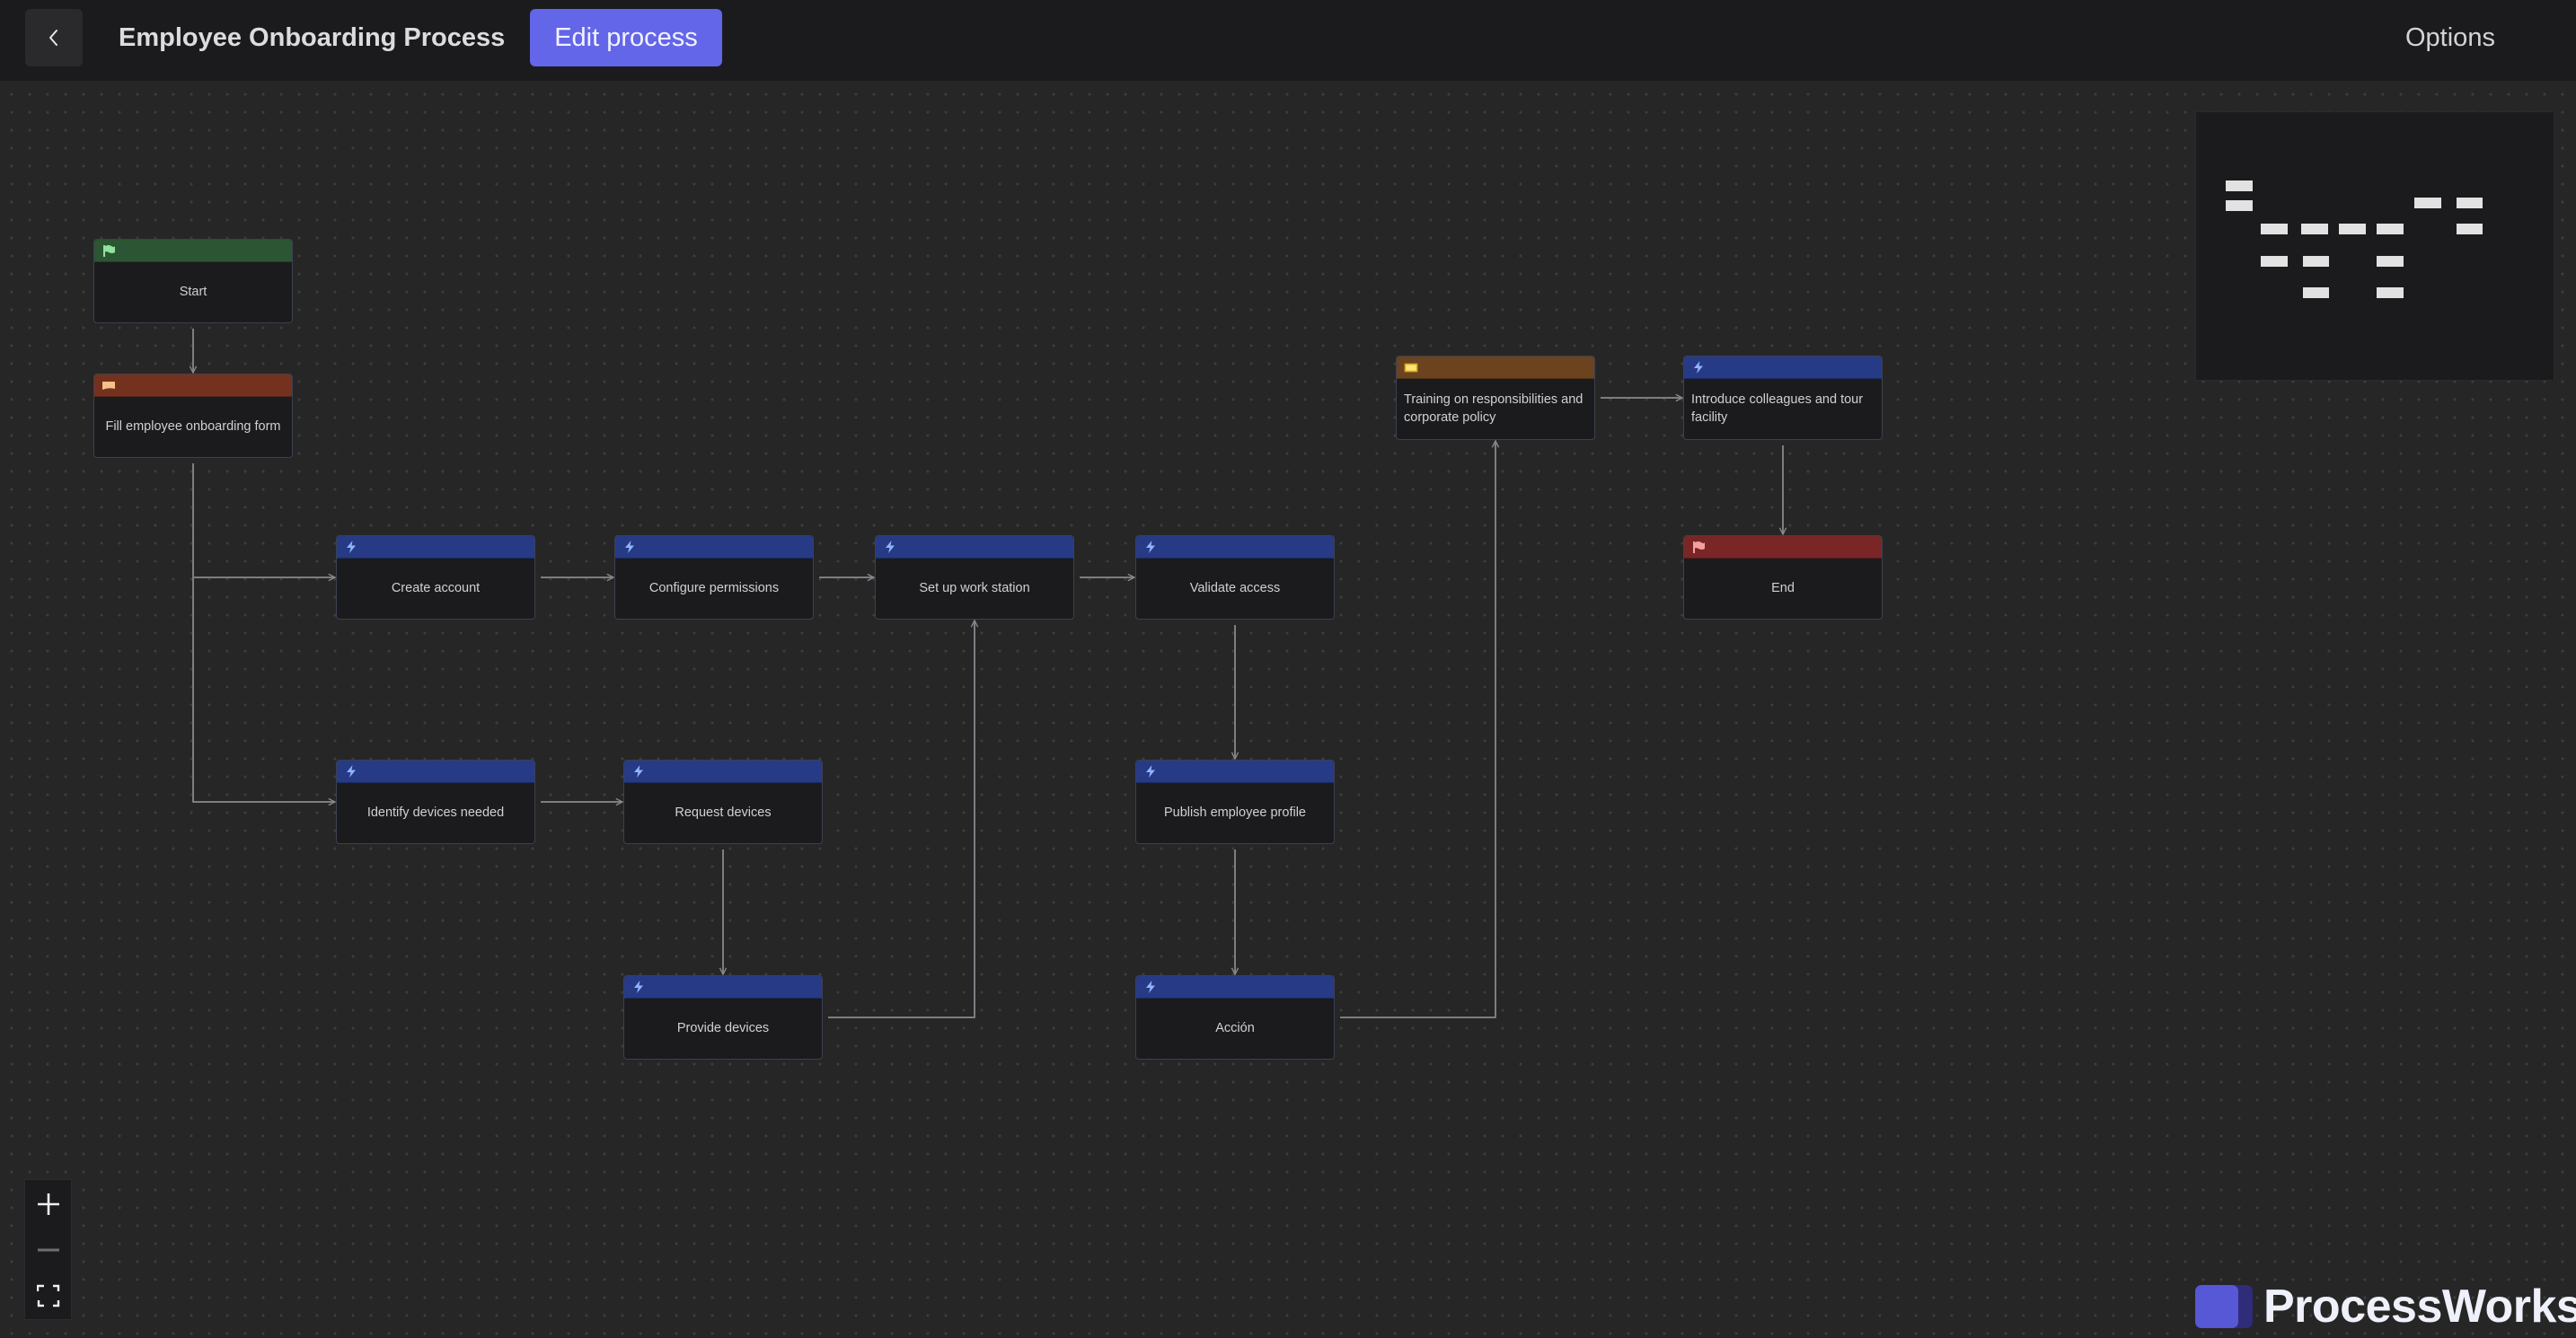 Image resolution: width=2576 pixels, height=1338 pixels. I want to click on back-button, so click(54, 37).